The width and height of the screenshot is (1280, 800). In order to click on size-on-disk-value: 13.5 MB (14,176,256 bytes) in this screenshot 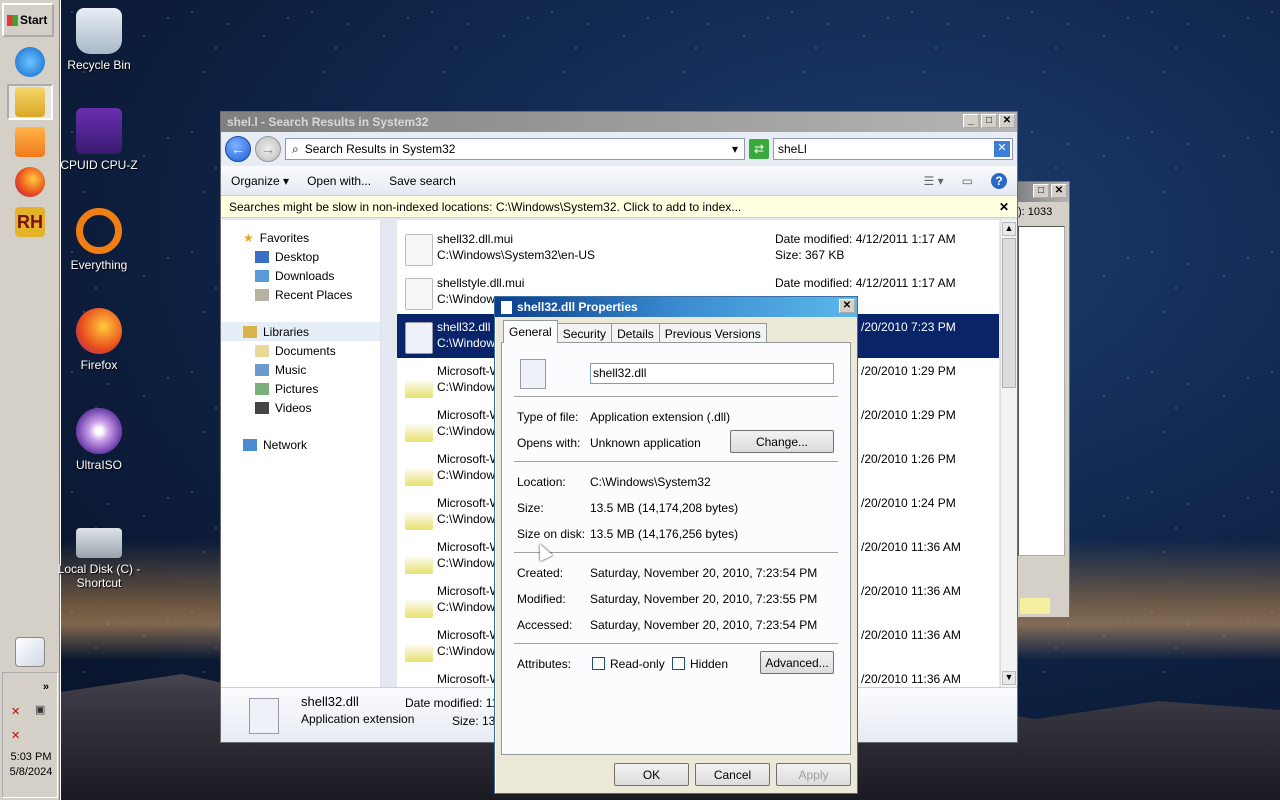, I will do `click(664, 534)`.